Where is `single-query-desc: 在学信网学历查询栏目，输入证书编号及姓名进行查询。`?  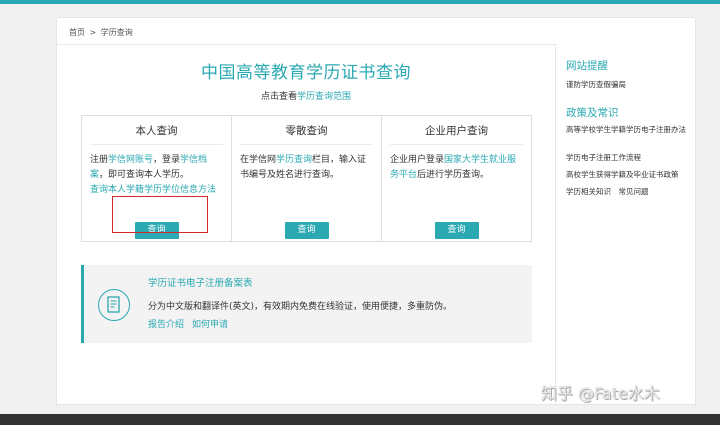 single-query-desc: 在学信网学历查询栏目，输入证书编号及姓名进行查询。 is located at coordinates (306, 164).